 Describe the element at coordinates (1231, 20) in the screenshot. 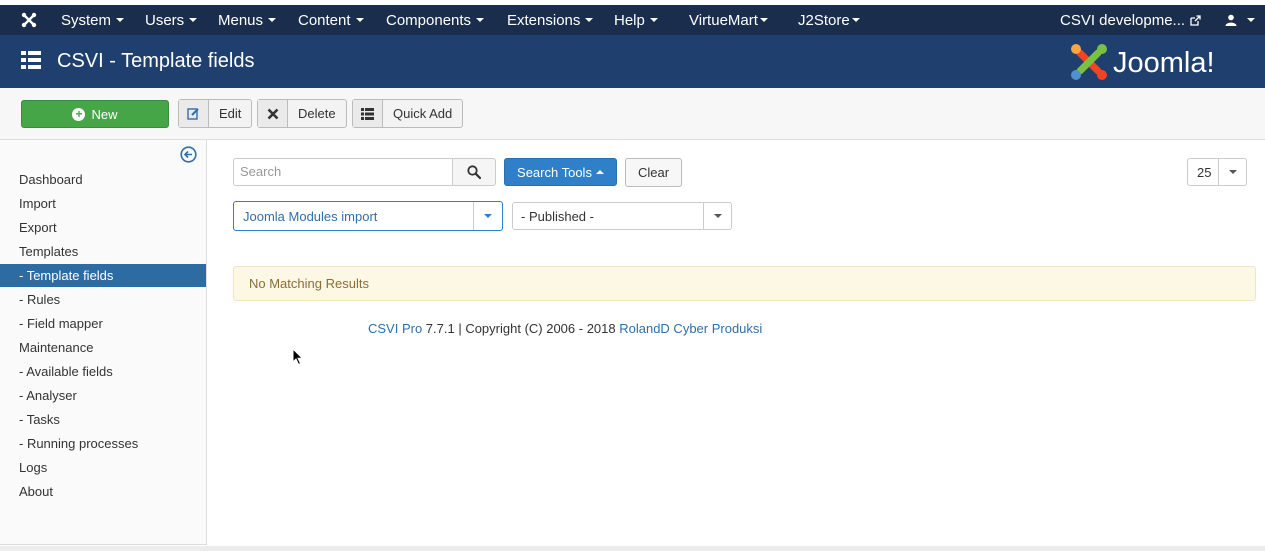

I see `user-icon` at that location.